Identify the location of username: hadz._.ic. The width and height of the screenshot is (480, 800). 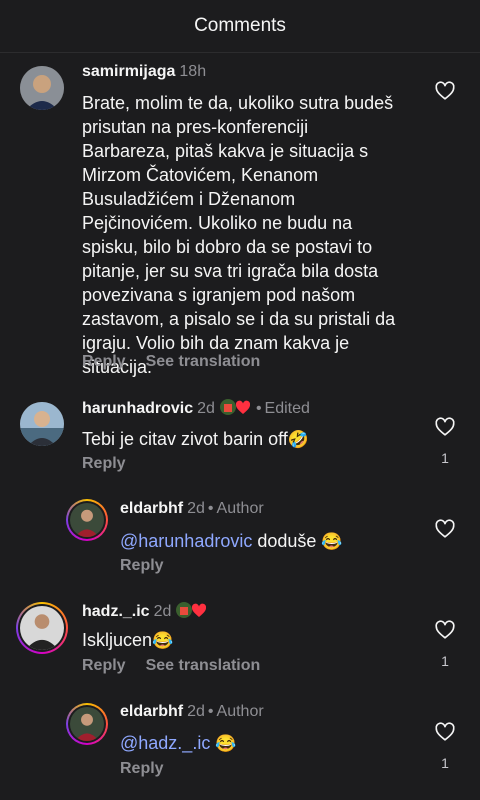
(116, 611).